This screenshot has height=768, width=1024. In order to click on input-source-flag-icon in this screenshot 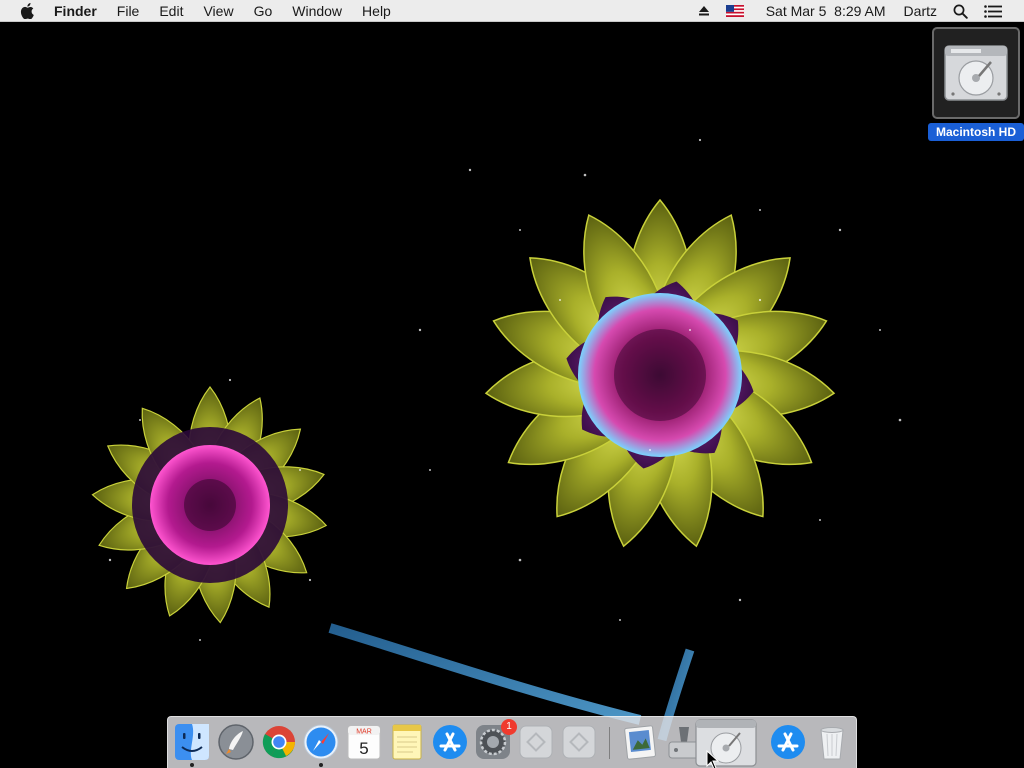, I will do `click(735, 11)`.